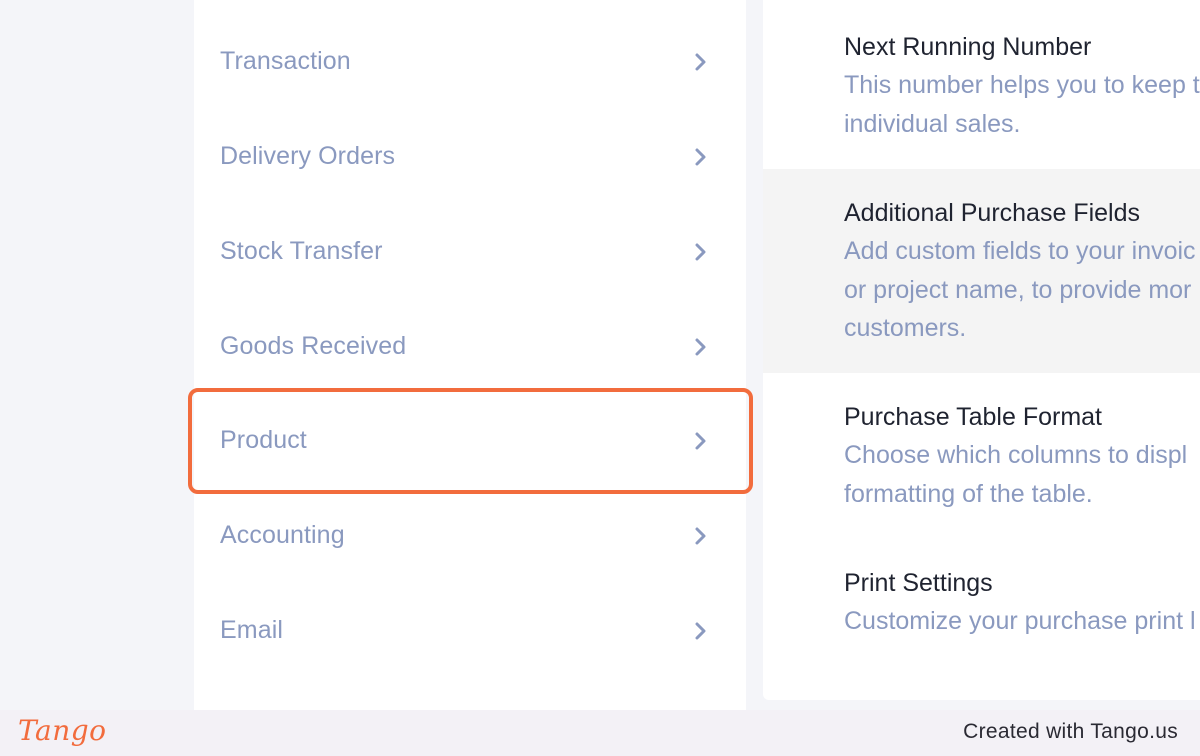 Image resolution: width=1200 pixels, height=756 pixels. I want to click on created-with-credit: Created with Tango.us, so click(1070, 732).